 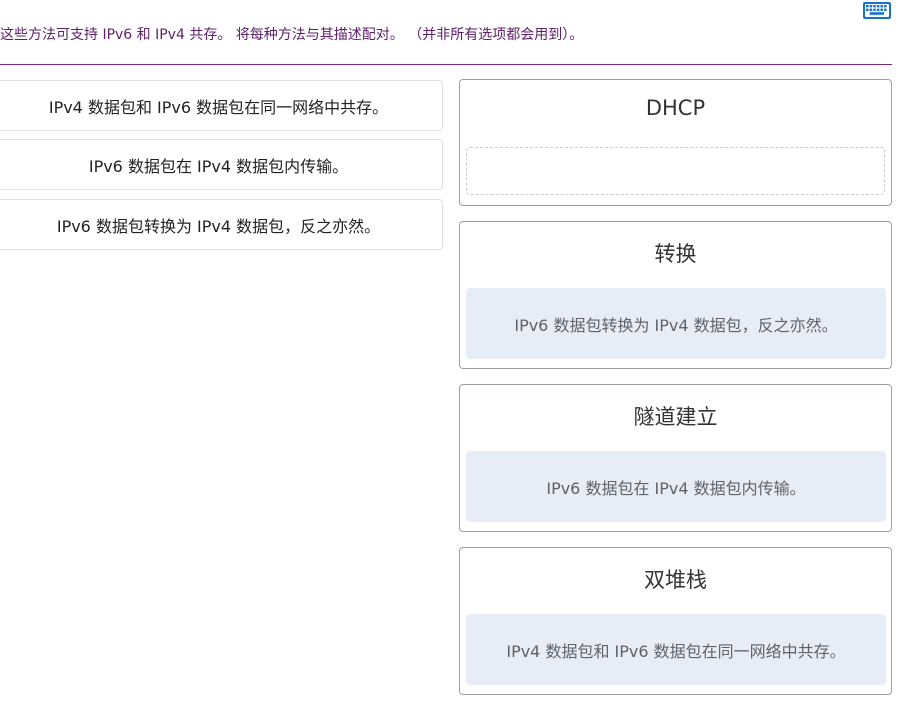 I want to click on target-translation: 转换 IPv6 数据包转换为 IPv4 数据包，反之亦然。, so click(x=675, y=295).